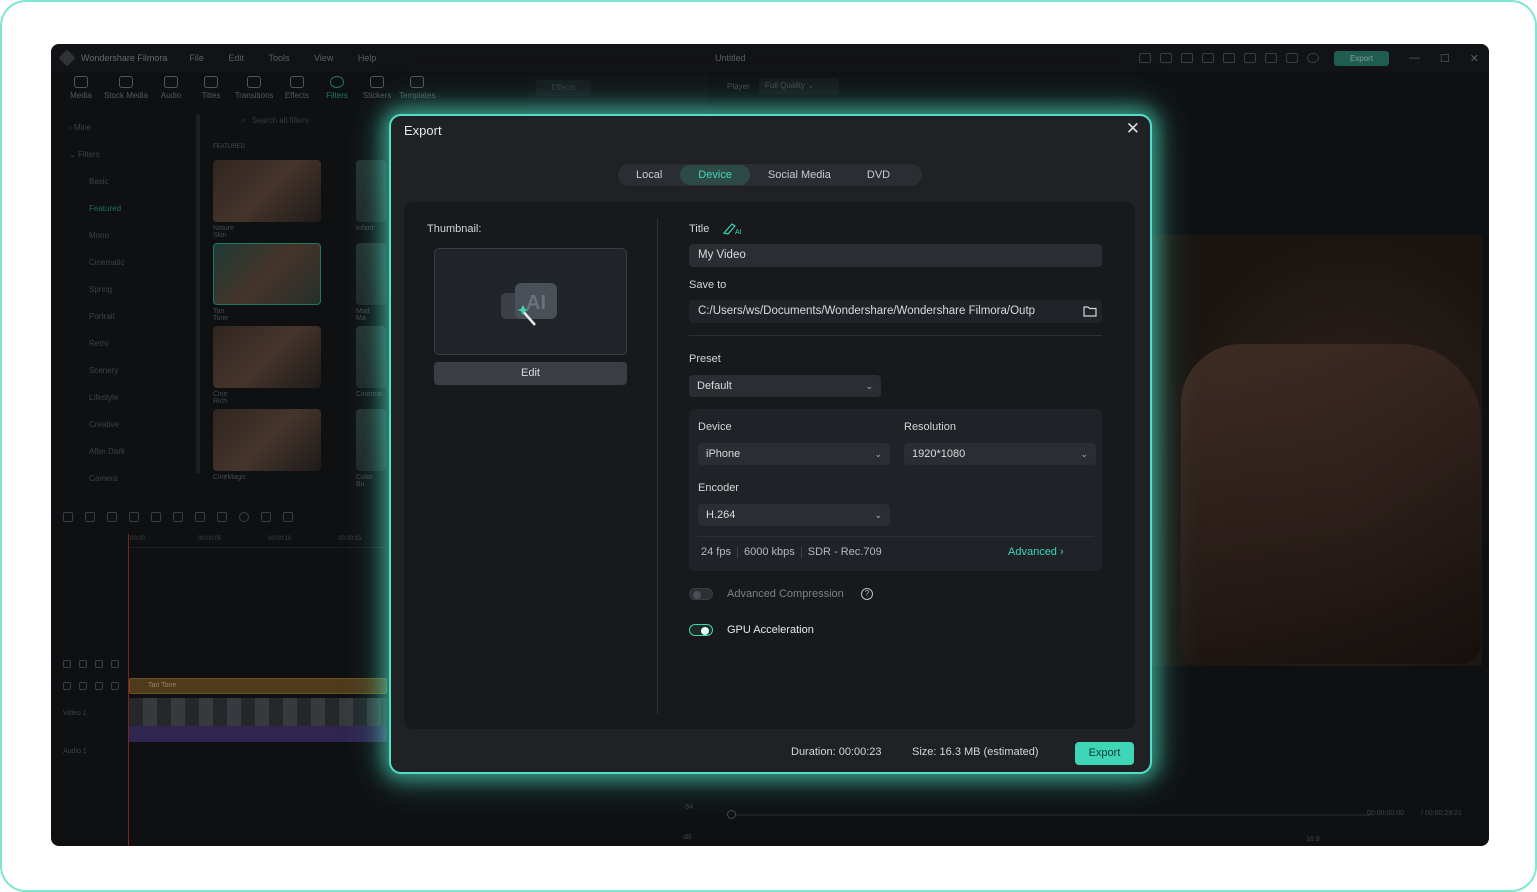 The width and height of the screenshot is (1537, 892). What do you see at coordinates (844, 552) in the screenshot?
I see `color-space-value: SDR - Rec.709` at bounding box center [844, 552].